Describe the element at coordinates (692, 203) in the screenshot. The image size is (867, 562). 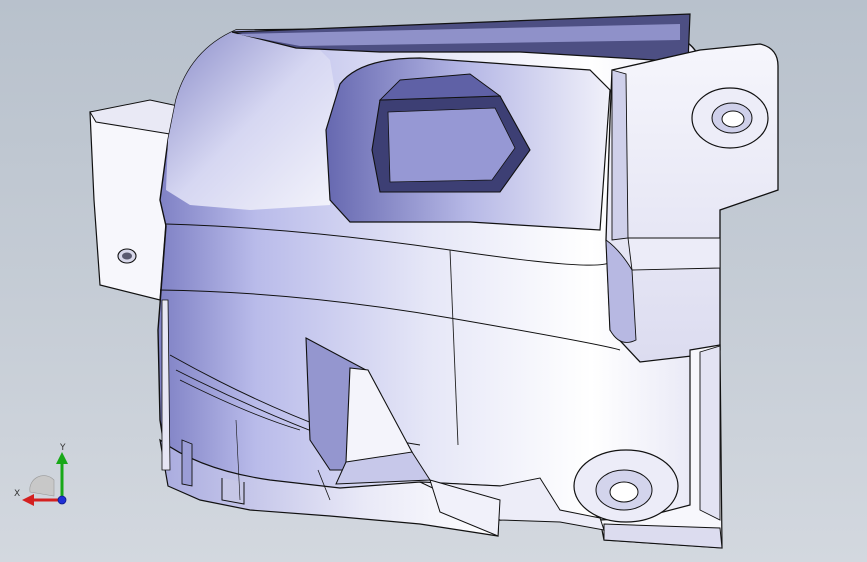
I see `right-mounting-flange` at that location.